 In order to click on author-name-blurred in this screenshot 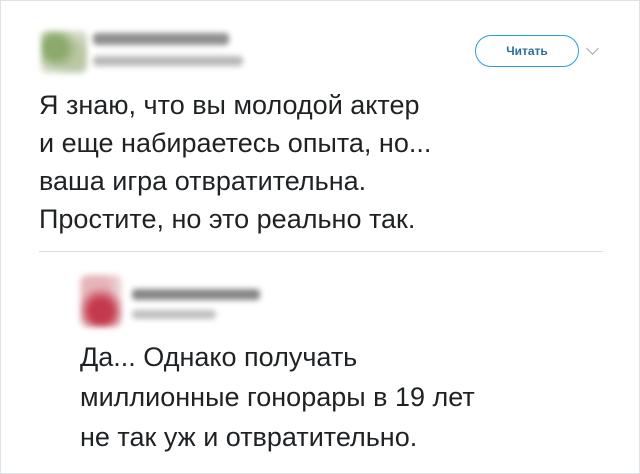, I will do `click(161, 39)`.